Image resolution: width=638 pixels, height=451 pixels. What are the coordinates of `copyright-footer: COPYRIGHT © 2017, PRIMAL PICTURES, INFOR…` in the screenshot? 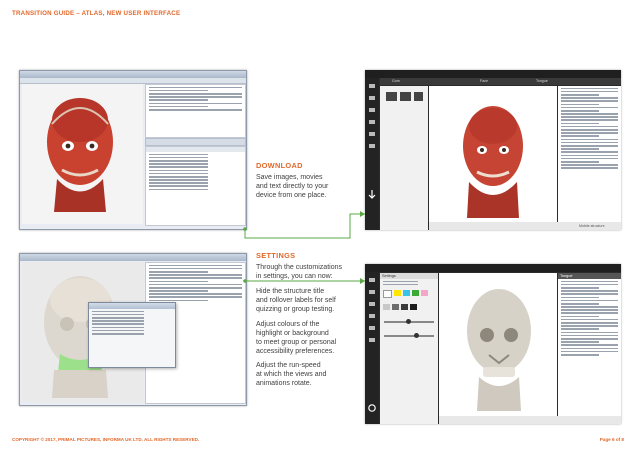 It's located at (106, 439).